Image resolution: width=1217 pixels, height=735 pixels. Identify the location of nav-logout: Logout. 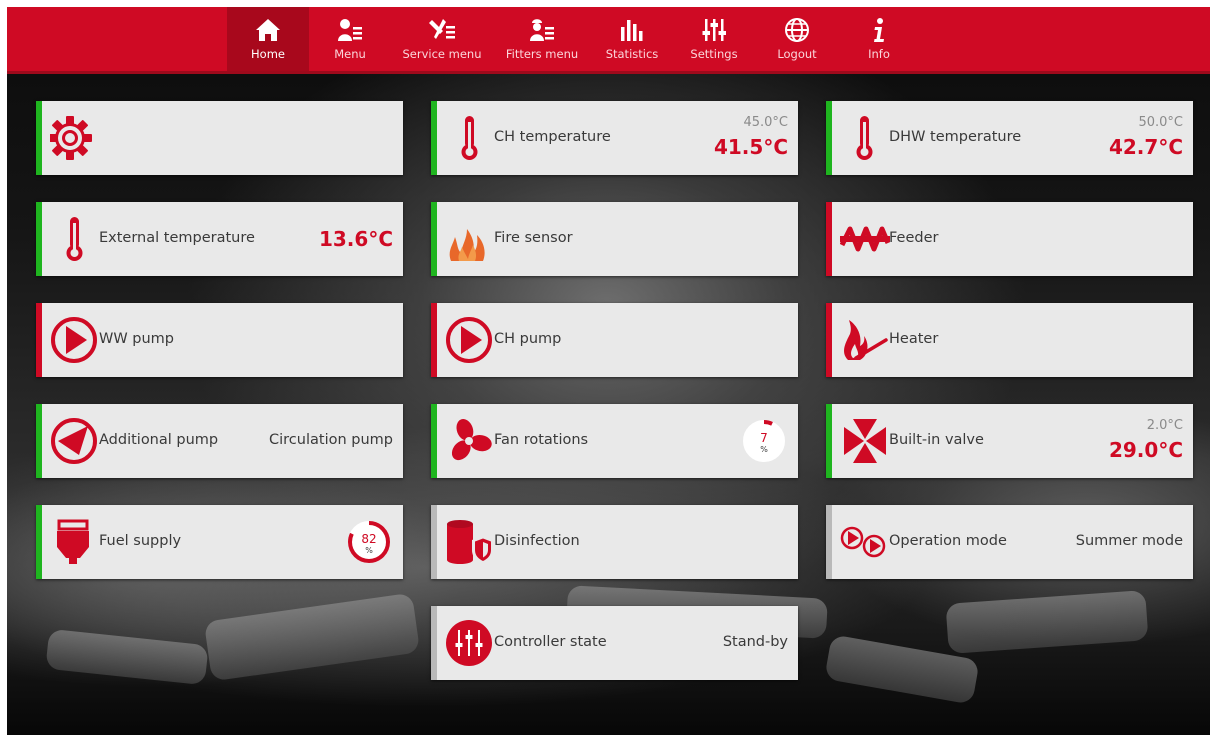
(797, 39).